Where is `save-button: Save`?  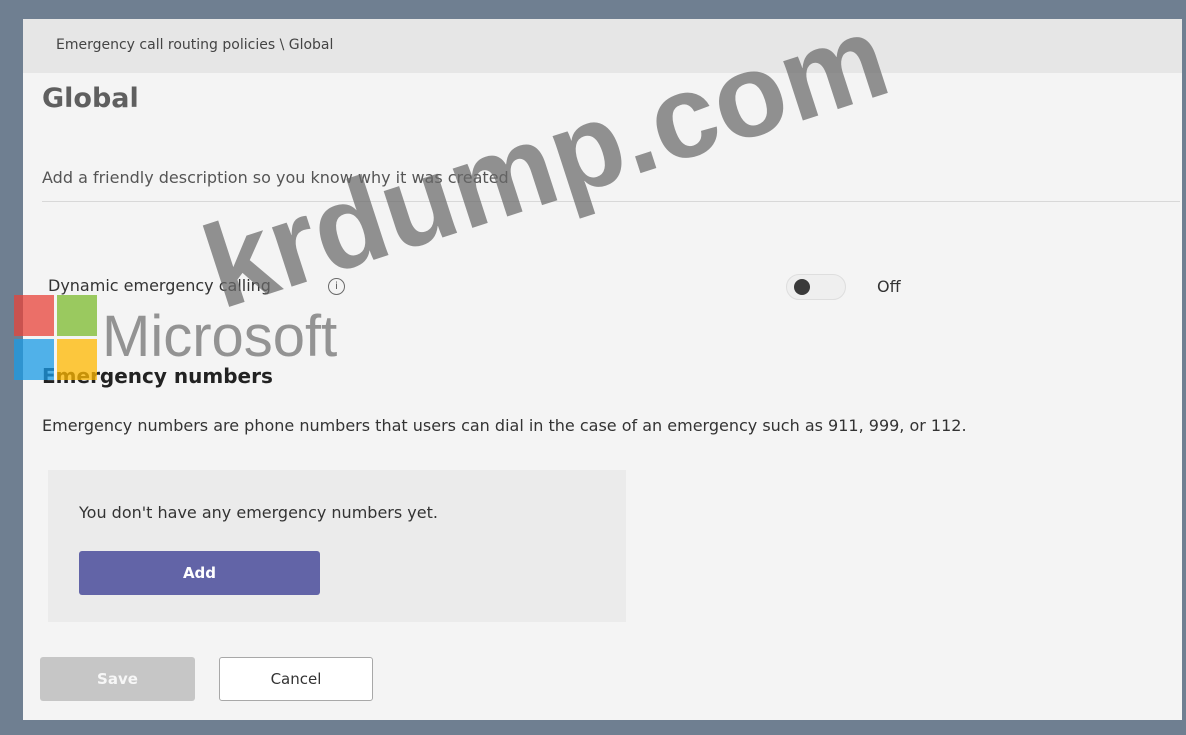
save-button: Save is located at coordinates (117, 679).